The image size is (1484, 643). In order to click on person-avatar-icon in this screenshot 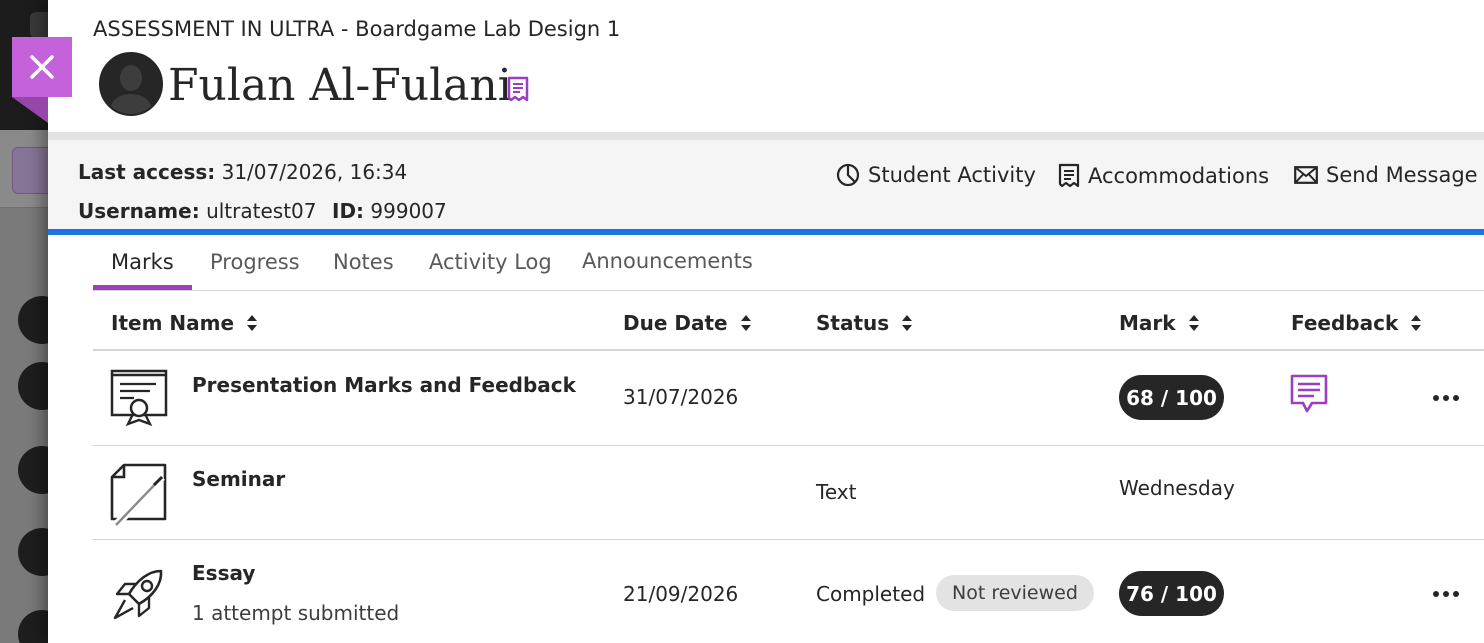, I will do `click(131, 84)`.